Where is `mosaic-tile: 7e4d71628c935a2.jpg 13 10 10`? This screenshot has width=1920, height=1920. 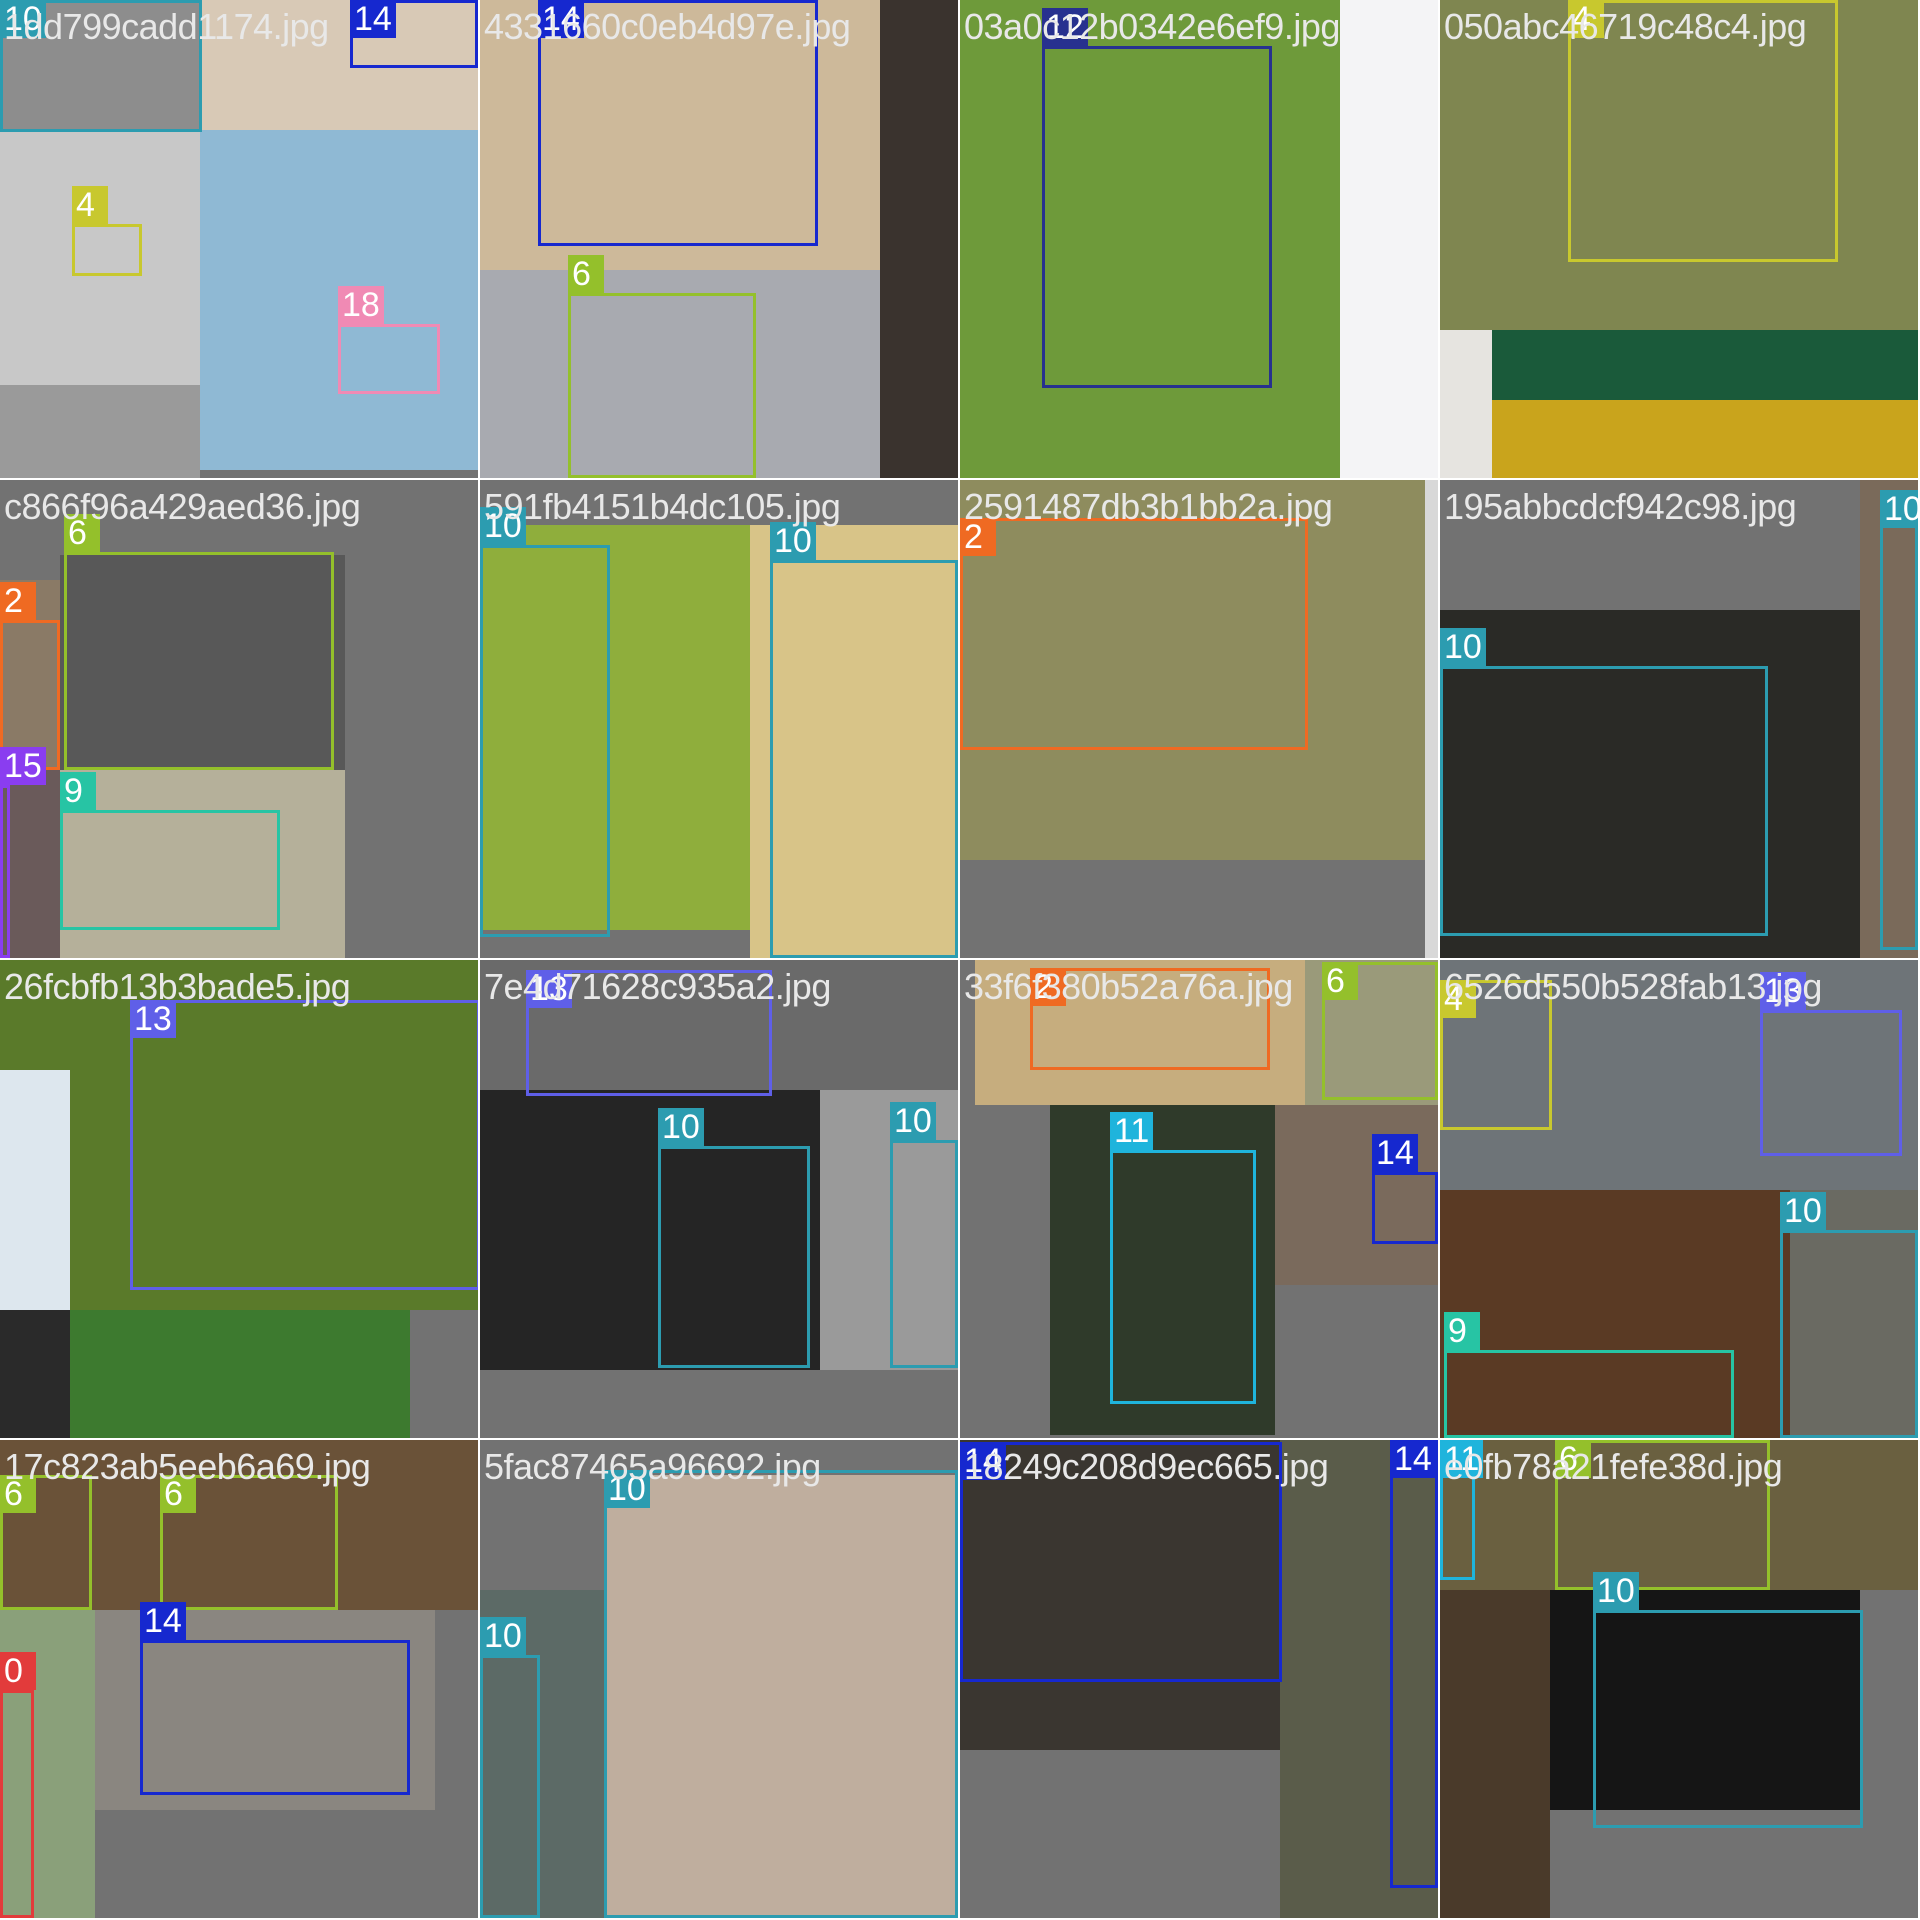 mosaic-tile: 7e4d71628c935a2.jpg 13 10 10 is located at coordinates (719, 1199).